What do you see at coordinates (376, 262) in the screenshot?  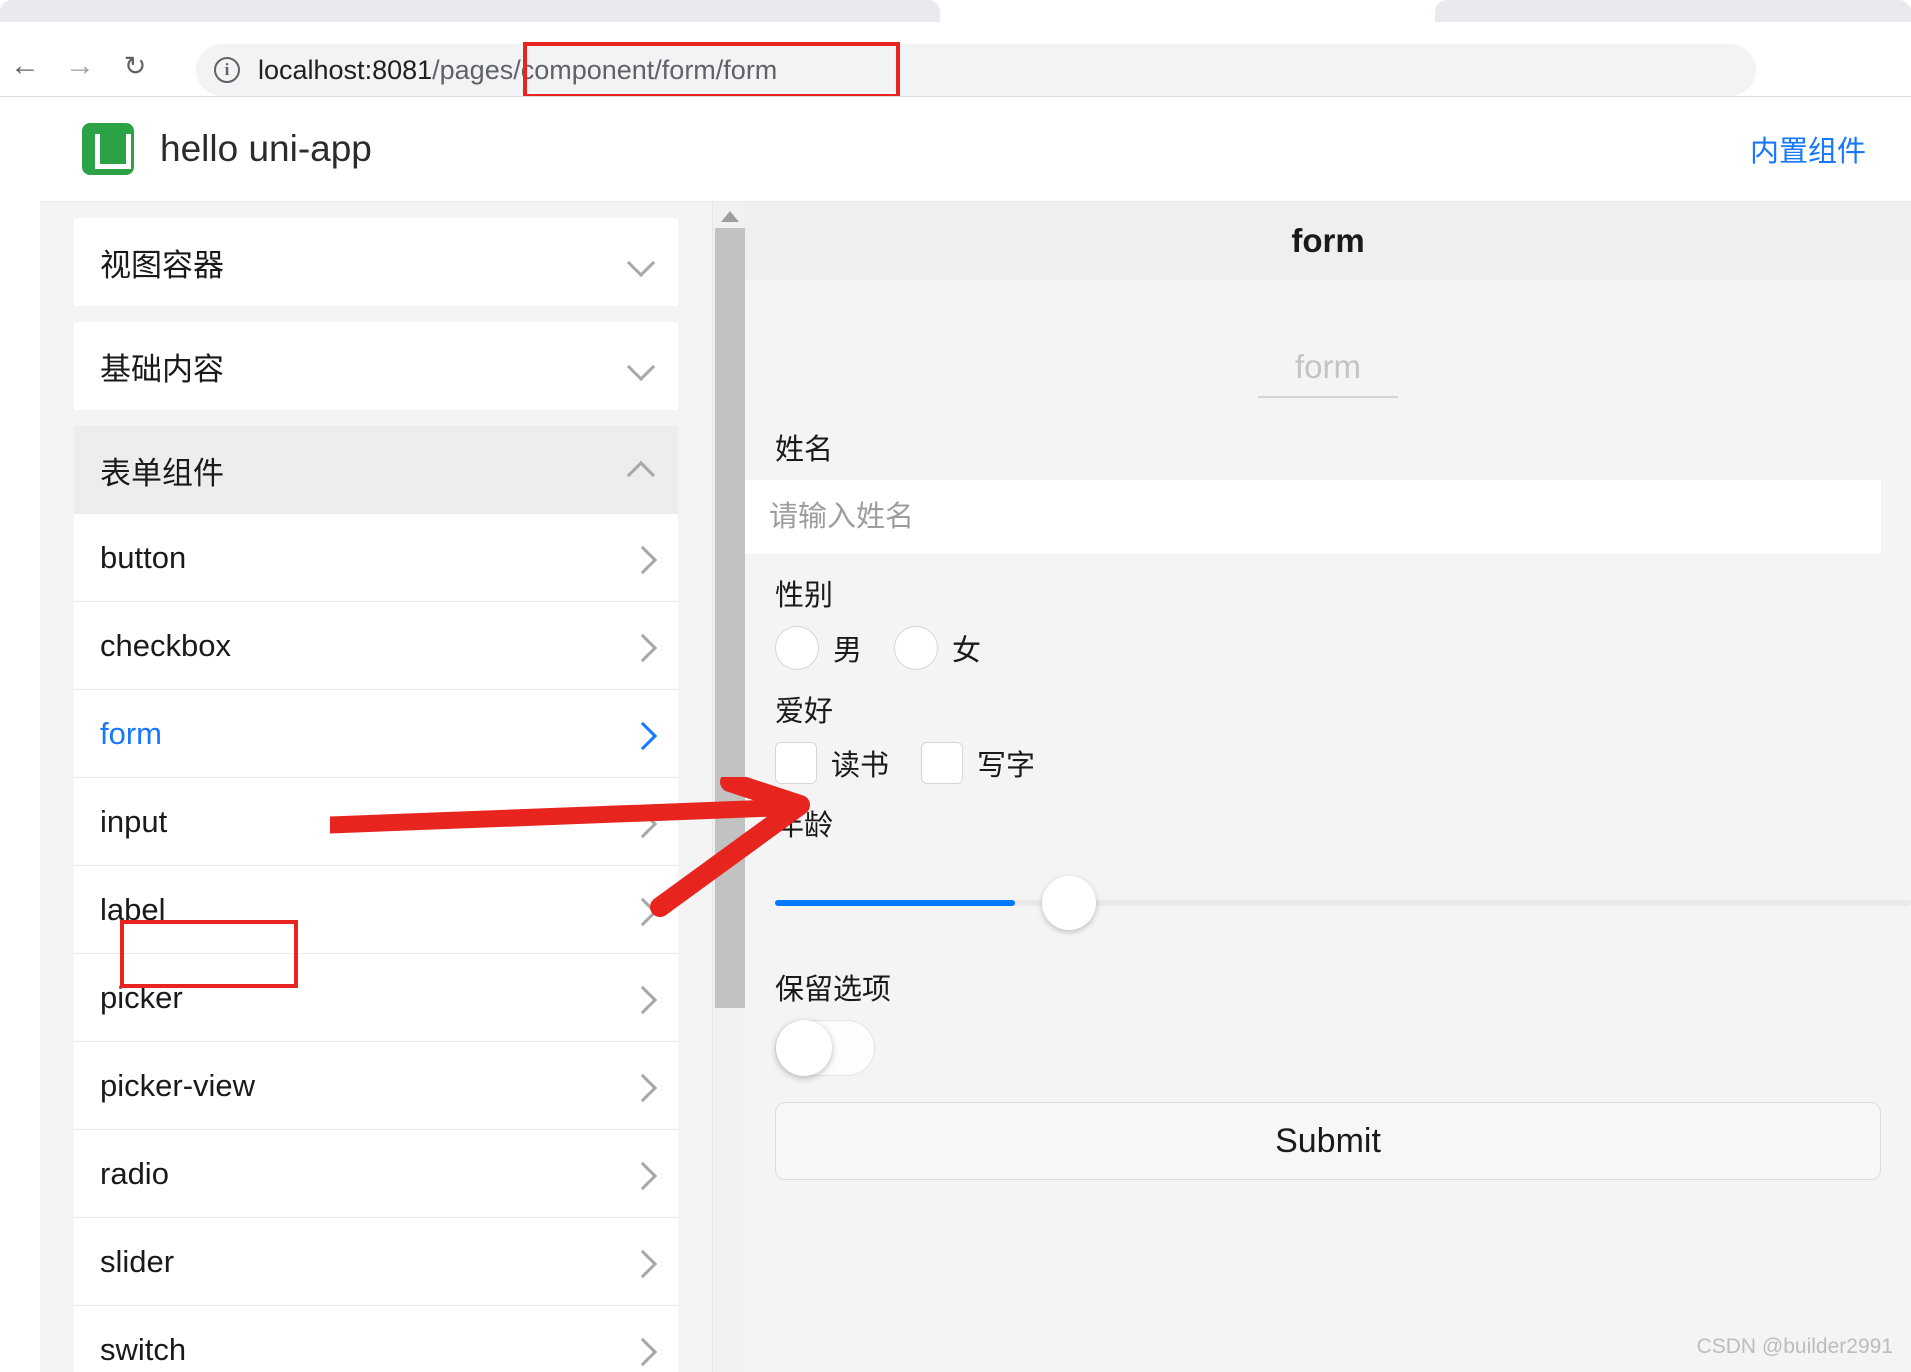 I see `sidebar-group-view-container: 视图容器` at bounding box center [376, 262].